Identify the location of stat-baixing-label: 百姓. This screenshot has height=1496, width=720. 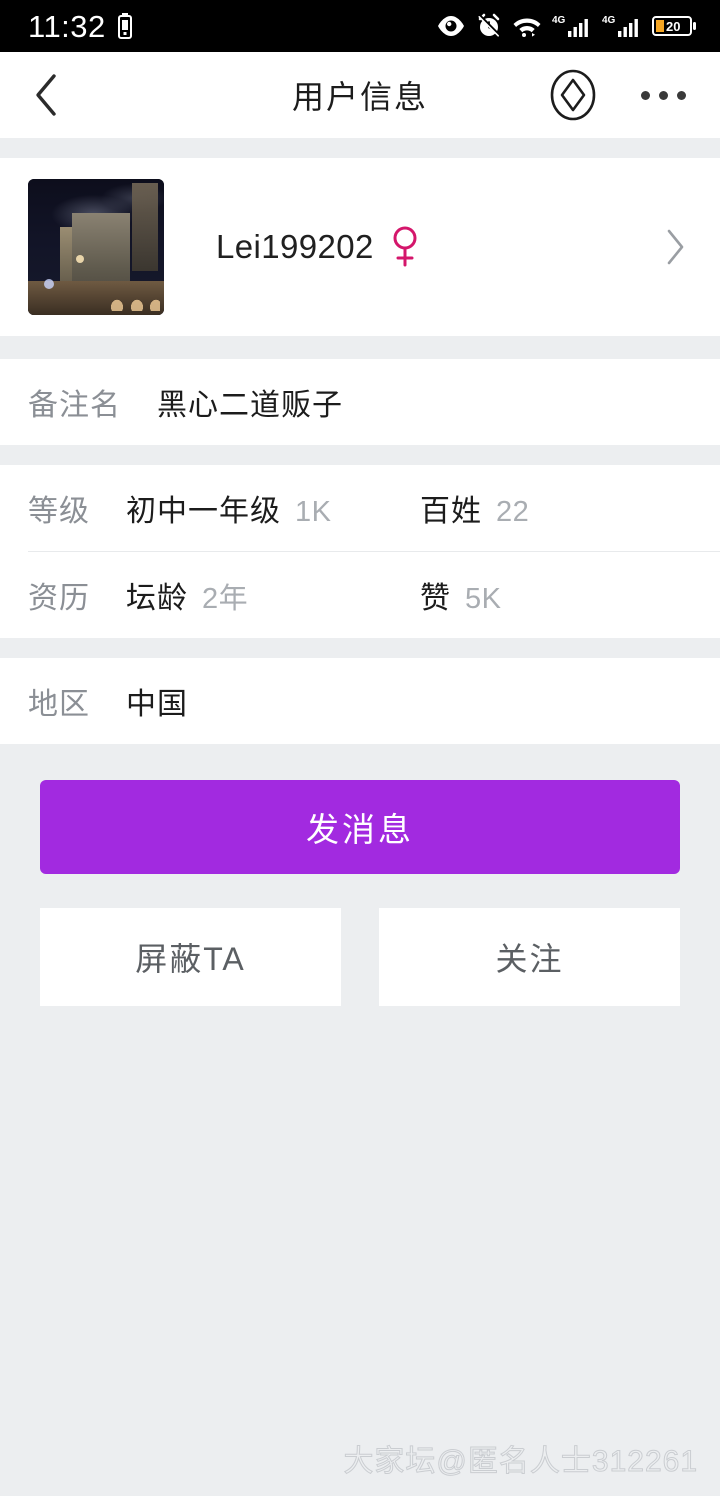
(451, 511).